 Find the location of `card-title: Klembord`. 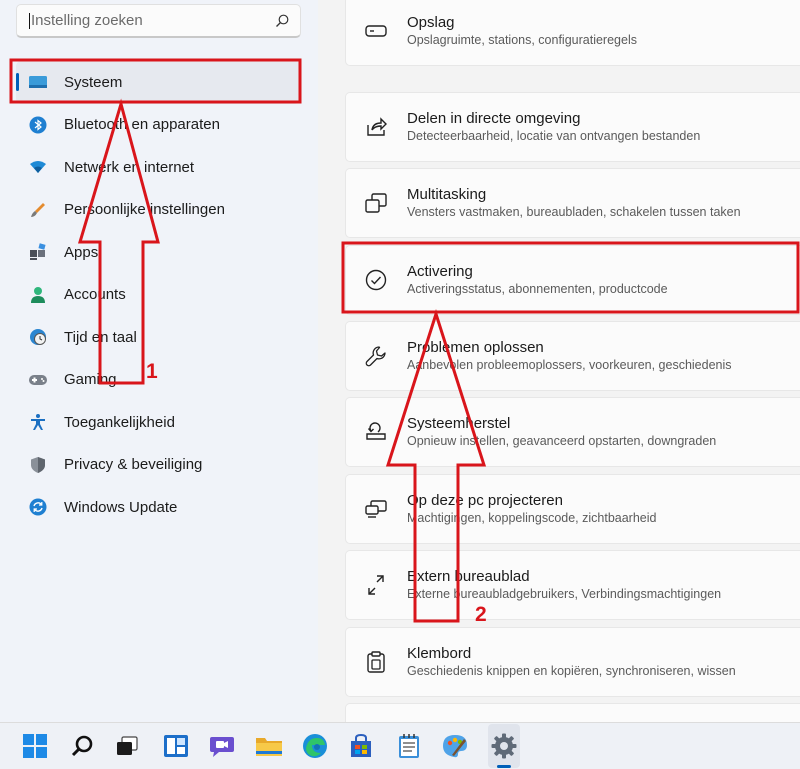

card-title: Klembord is located at coordinates (439, 653).